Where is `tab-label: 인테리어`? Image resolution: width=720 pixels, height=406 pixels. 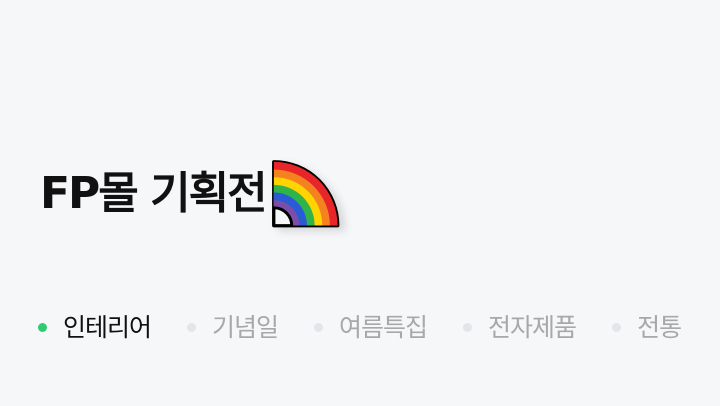 tab-label: 인테리어 is located at coordinates (107, 327).